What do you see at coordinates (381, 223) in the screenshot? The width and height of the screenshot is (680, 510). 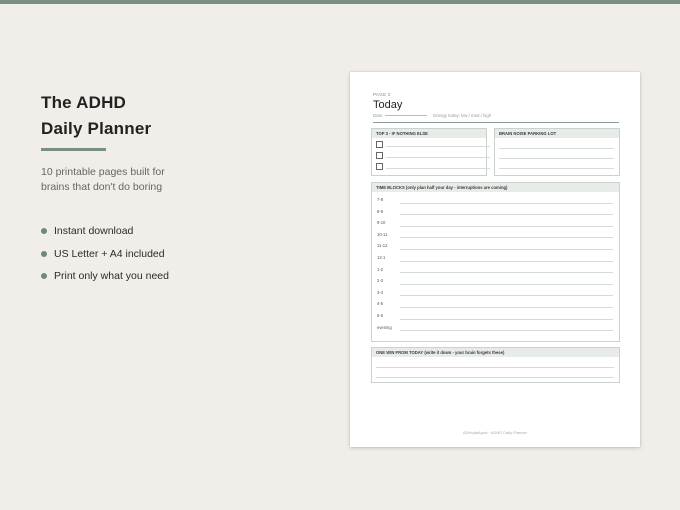 I see `time-slot-label: 9-10` at bounding box center [381, 223].